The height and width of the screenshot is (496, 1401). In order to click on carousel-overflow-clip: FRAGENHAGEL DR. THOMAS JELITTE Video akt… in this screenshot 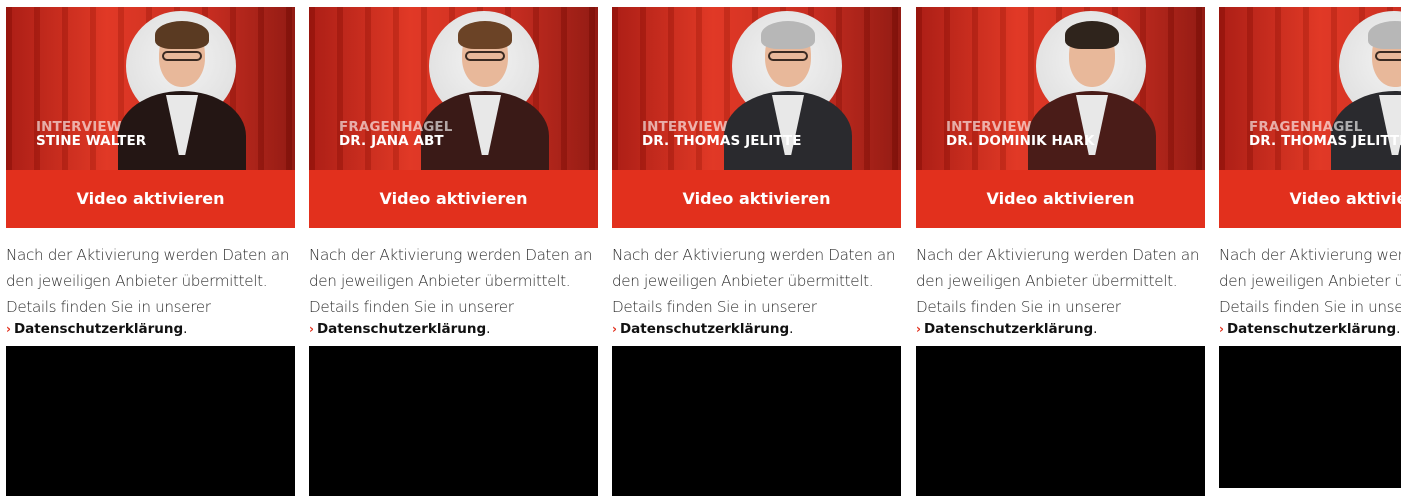, I will do `click(1310, 244)`.